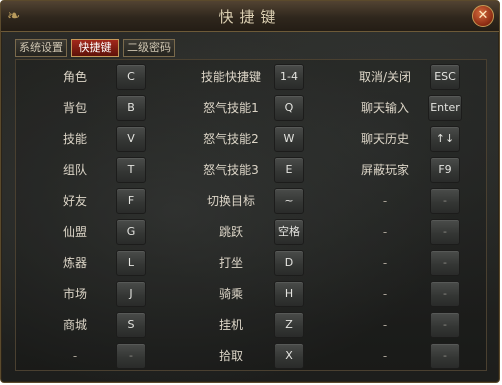  Describe the element at coordinates (445, 170) in the screenshot. I see `key-binding-button: F9` at that location.